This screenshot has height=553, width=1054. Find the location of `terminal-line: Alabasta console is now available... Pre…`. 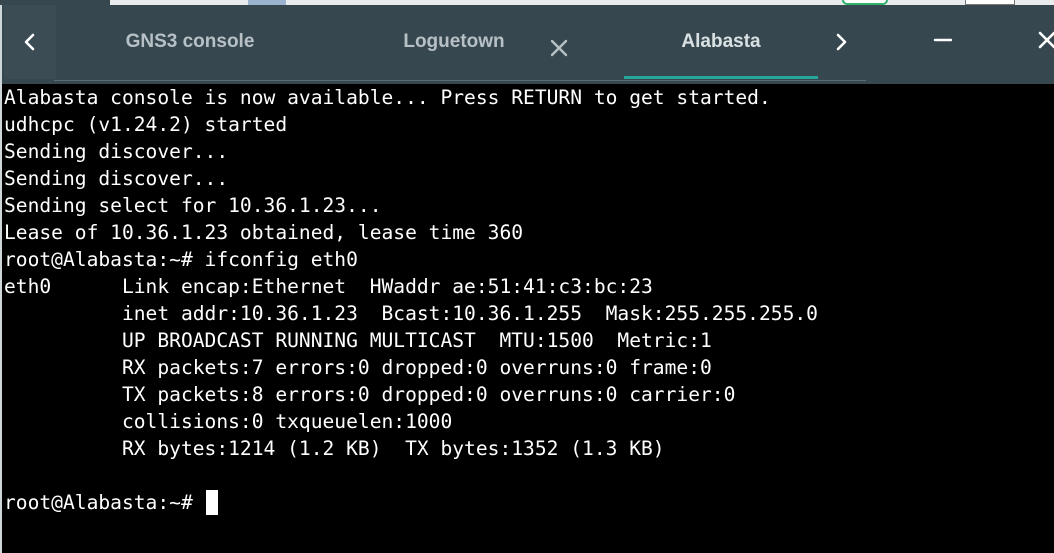

terminal-line: Alabasta console is now available... Pre… is located at coordinates (387, 97).